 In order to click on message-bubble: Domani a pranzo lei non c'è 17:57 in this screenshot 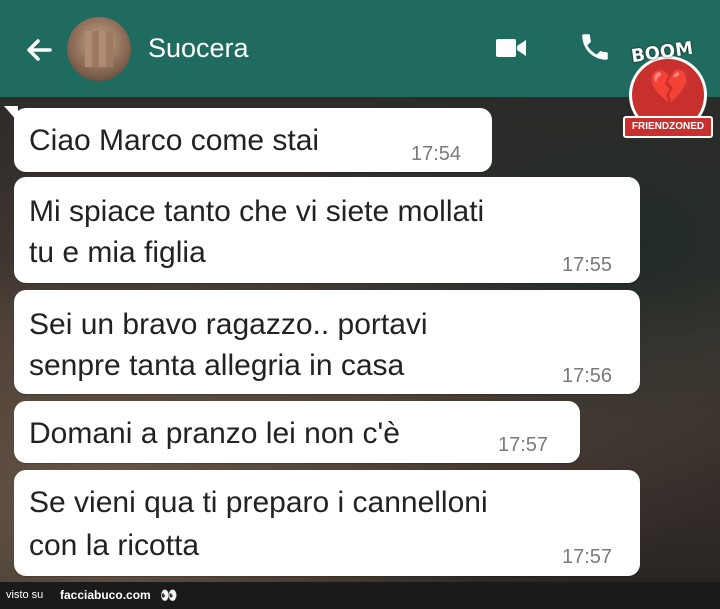, I will do `click(297, 432)`.